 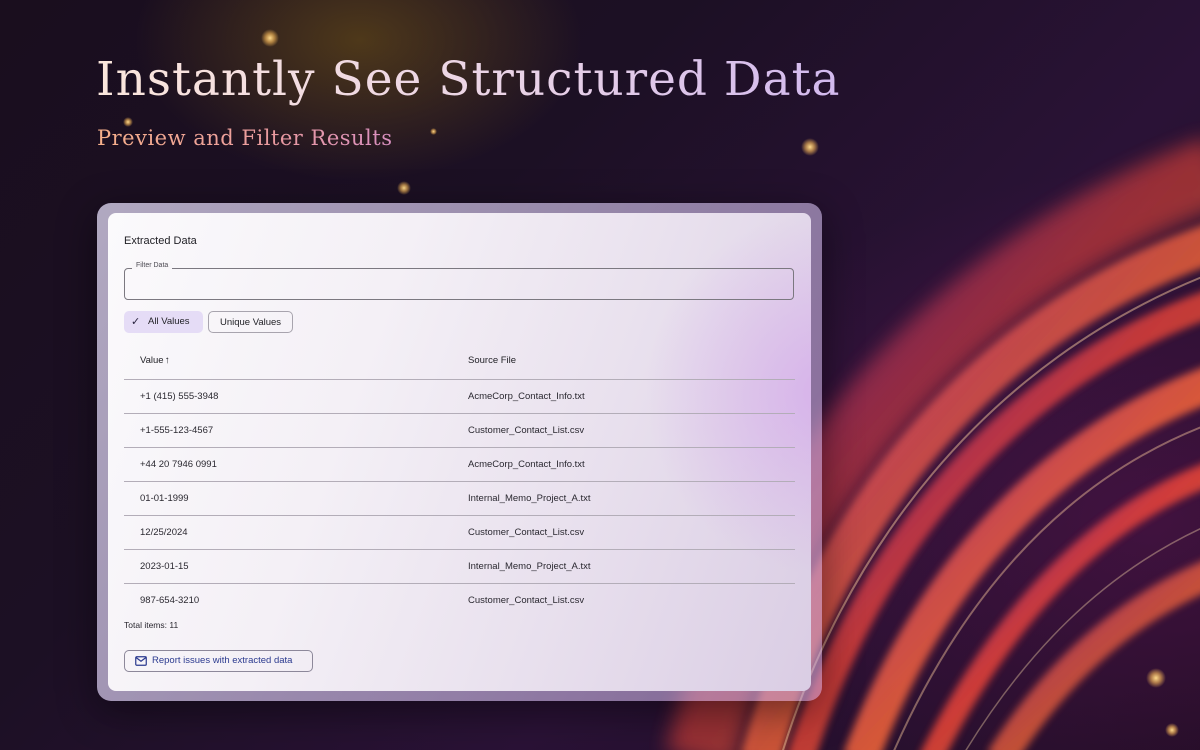 What do you see at coordinates (141, 661) in the screenshot?
I see `mail-icon` at bounding box center [141, 661].